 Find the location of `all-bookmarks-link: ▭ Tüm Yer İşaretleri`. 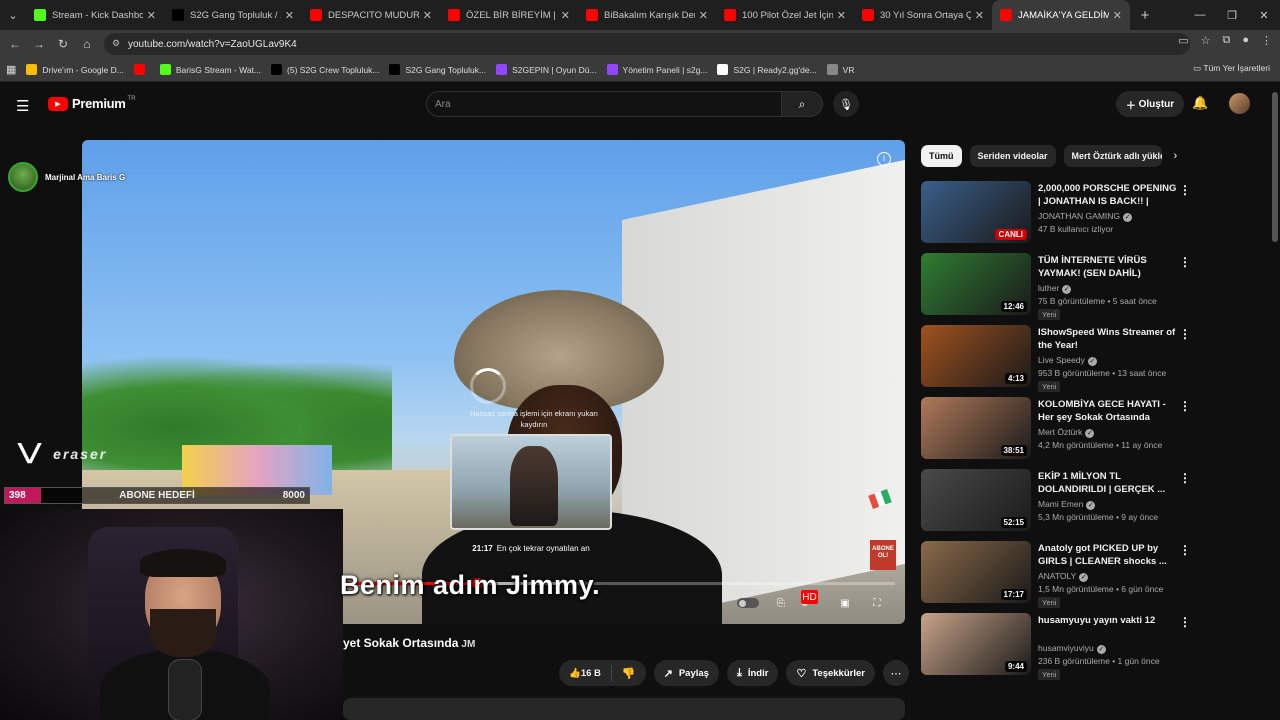

all-bookmarks-link: ▭ Tüm Yer İşaretleri is located at coordinates (1231, 68).